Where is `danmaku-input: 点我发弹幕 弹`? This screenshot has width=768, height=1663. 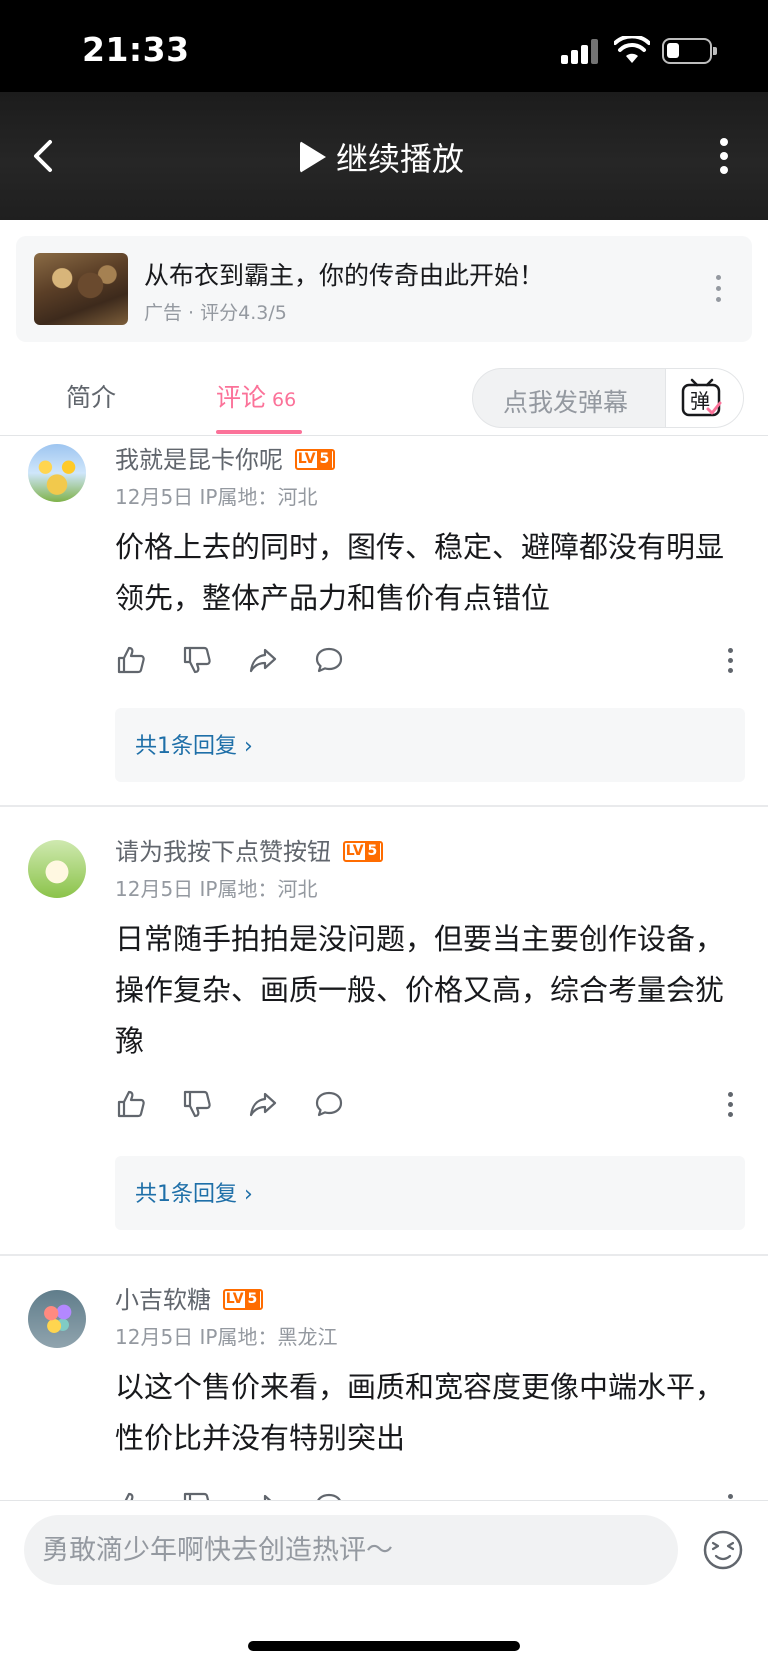 danmaku-input: 点我发弹幕 弹 is located at coordinates (608, 398).